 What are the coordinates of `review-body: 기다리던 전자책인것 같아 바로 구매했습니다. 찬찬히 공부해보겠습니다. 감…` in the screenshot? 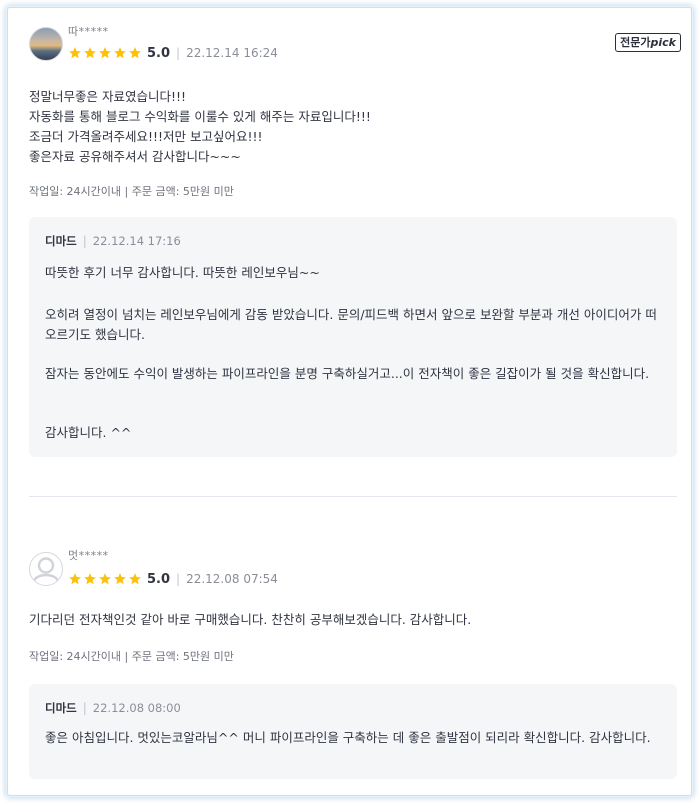 It's located at (349, 620).